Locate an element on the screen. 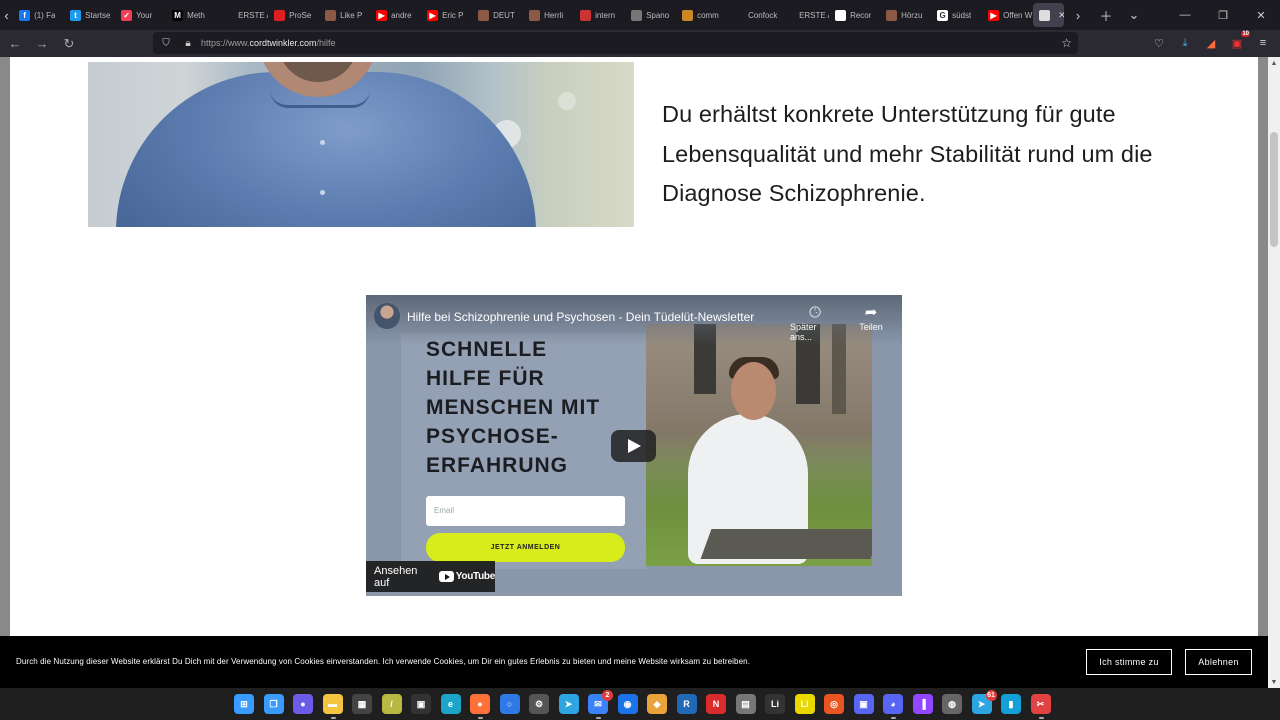 The image size is (1280, 720). restore-icon: ❐ is located at coordinates (1223, 15).